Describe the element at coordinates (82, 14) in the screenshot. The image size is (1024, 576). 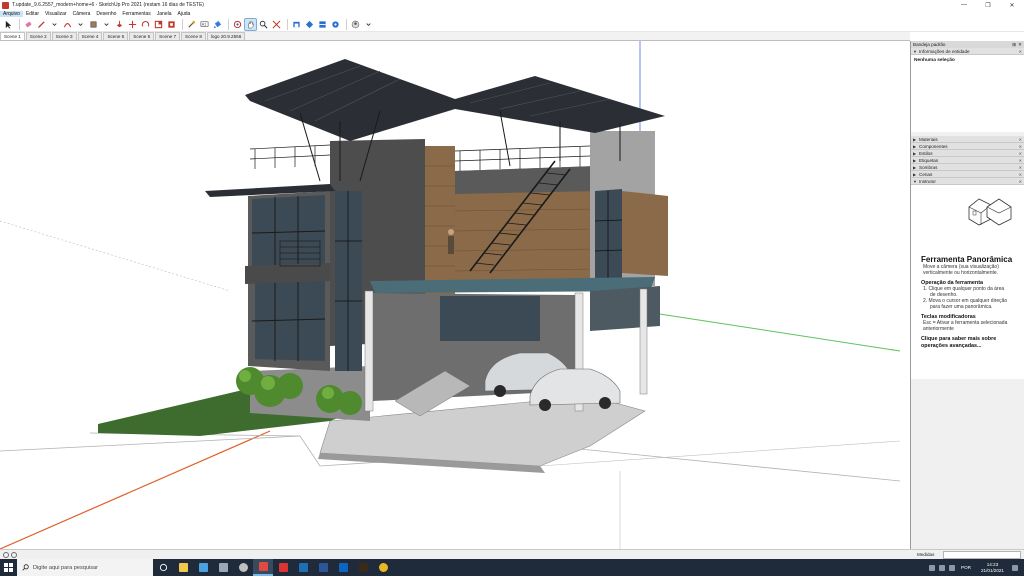
I see `menu-camera: Câmera` at that location.